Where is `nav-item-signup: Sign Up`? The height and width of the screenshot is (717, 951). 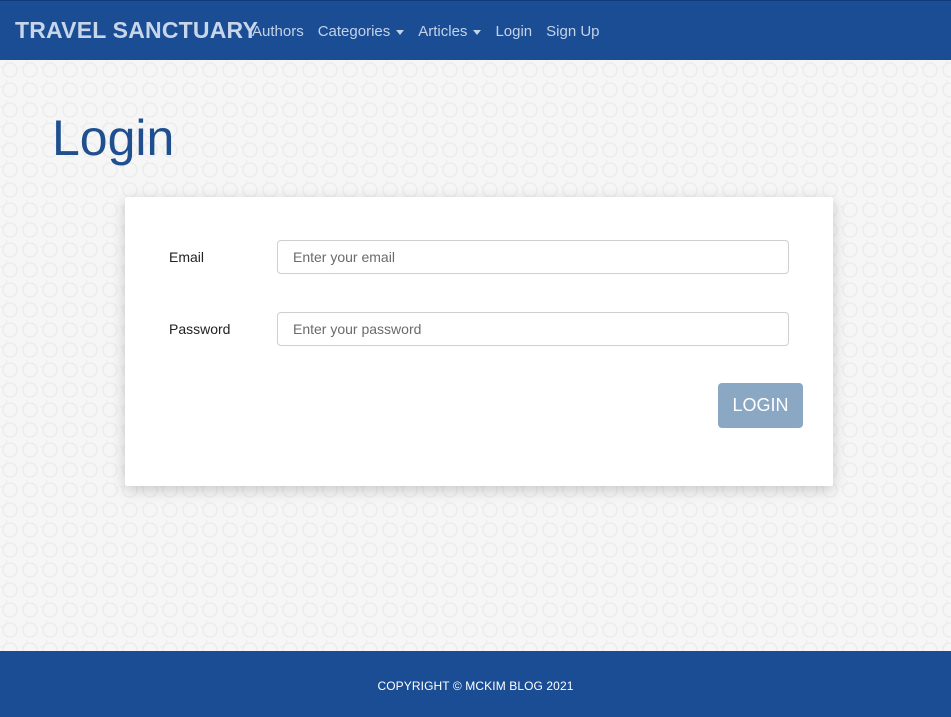
nav-item-signup: Sign Up is located at coordinates (572, 31).